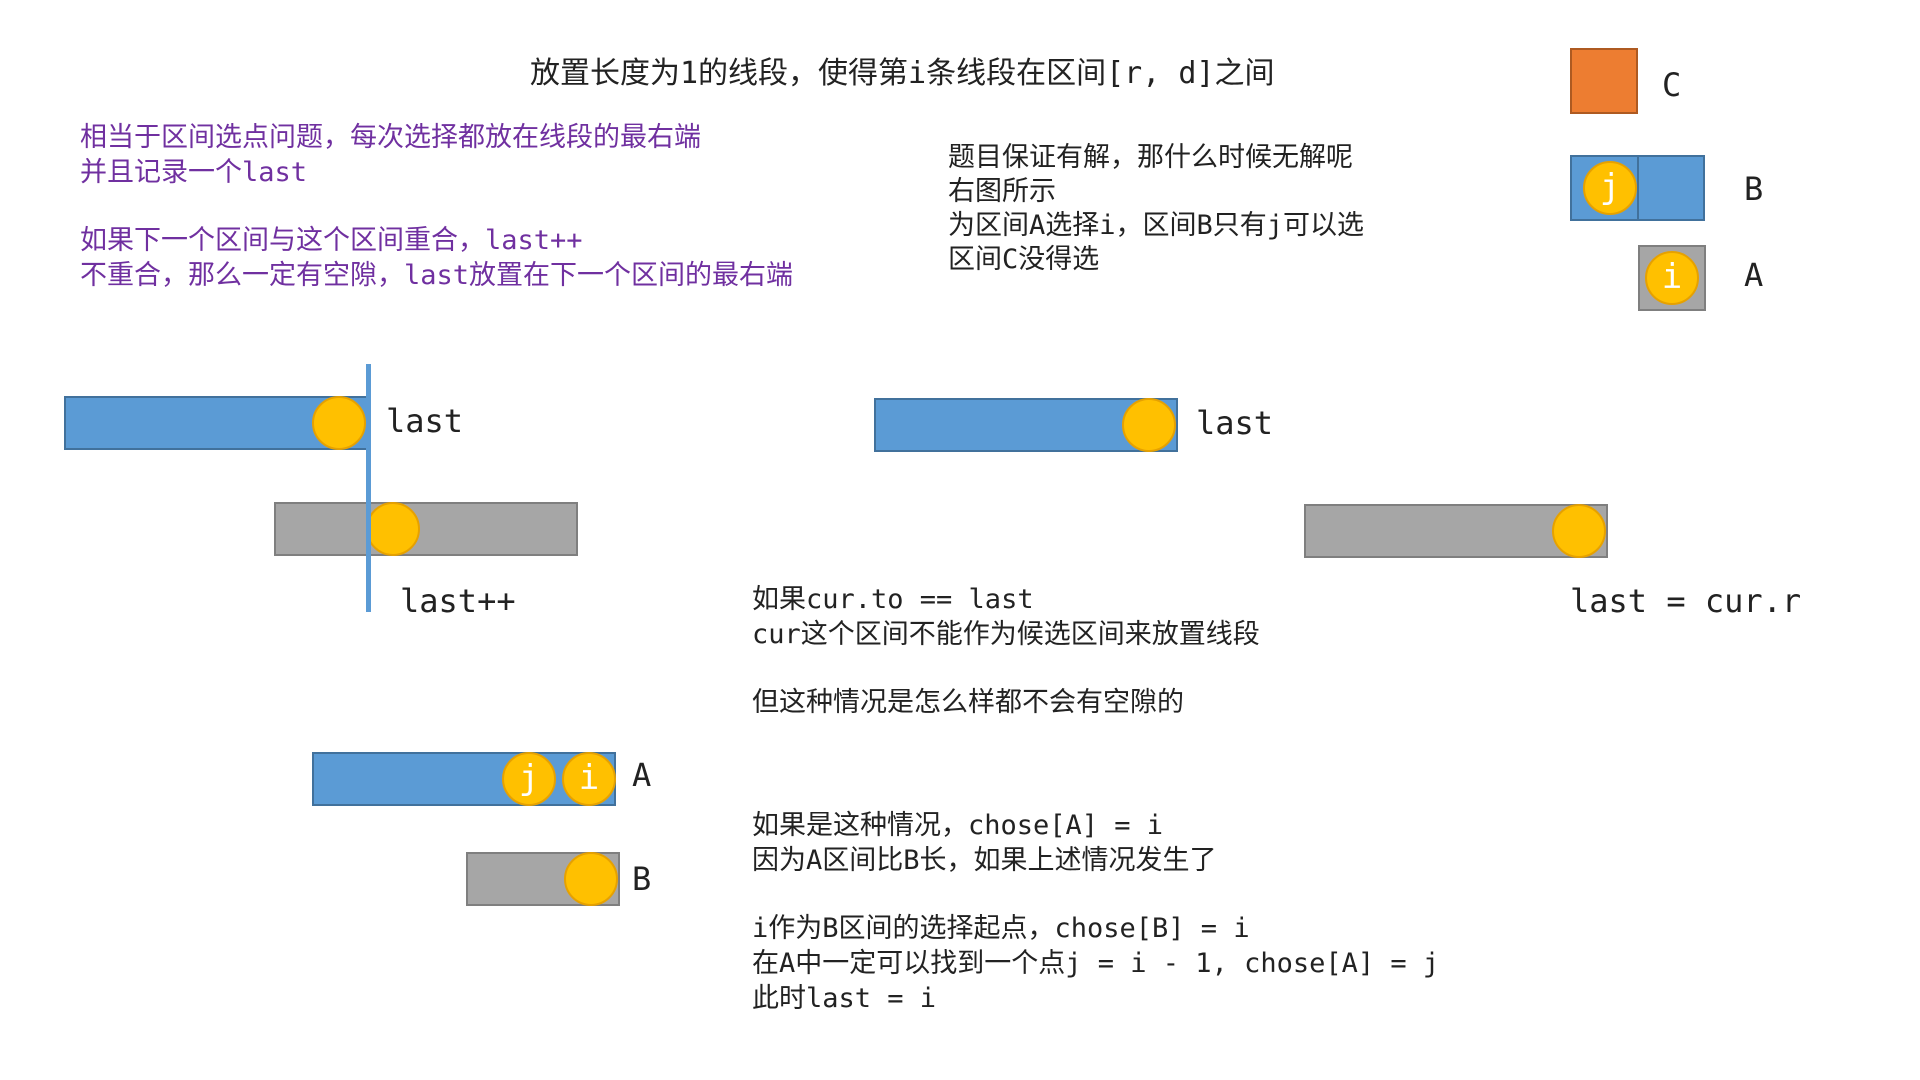 Image resolution: width=1920 pixels, height=1080 pixels. What do you see at coordinates (1096, 963) in the screenshot?
I see `explain-line-4: 在A中一定可以找到一个点j = i - 1, chose[A] = j` at bounding box center [1096, 963].